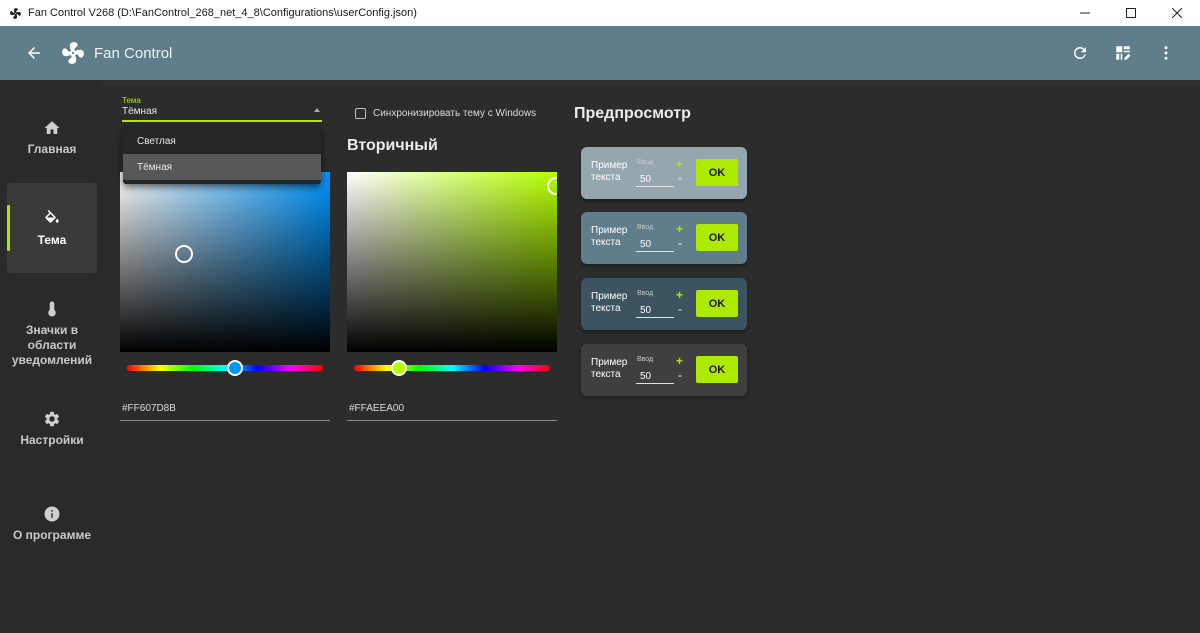 The width and height of the screenshot is (1200, 633). I want to click on fan-app-icon, so click(15, 13).